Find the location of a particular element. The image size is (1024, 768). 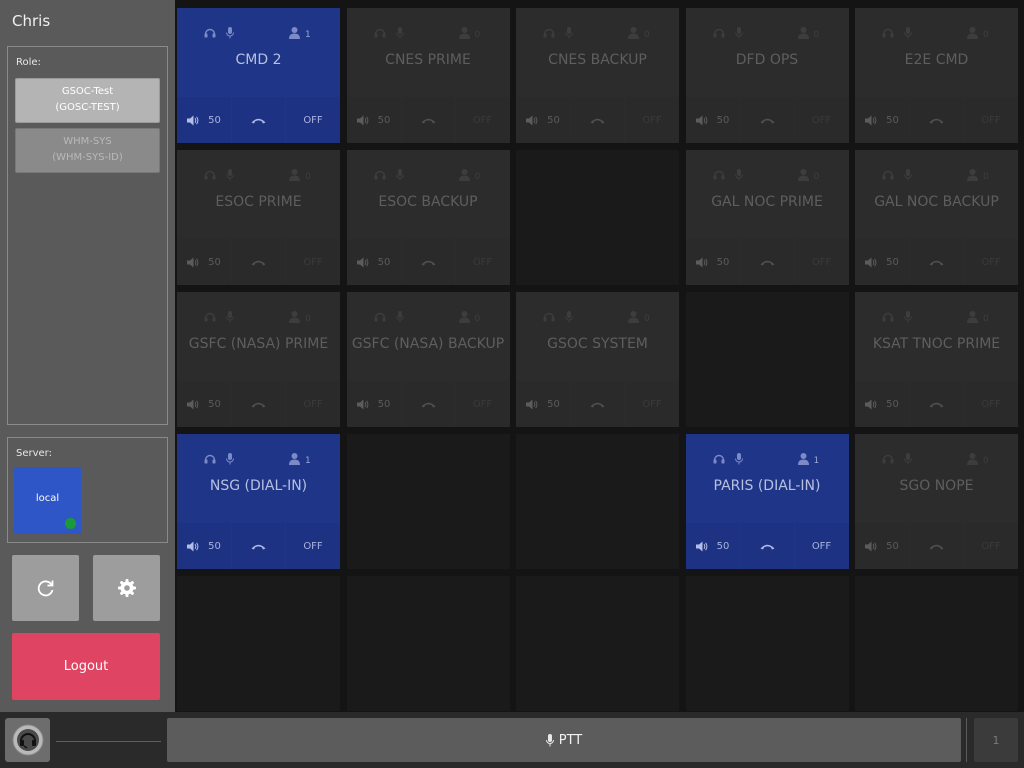

channel-tile: 0 ESOC PRIME 50 OFF is located at coordinates (258, 217).